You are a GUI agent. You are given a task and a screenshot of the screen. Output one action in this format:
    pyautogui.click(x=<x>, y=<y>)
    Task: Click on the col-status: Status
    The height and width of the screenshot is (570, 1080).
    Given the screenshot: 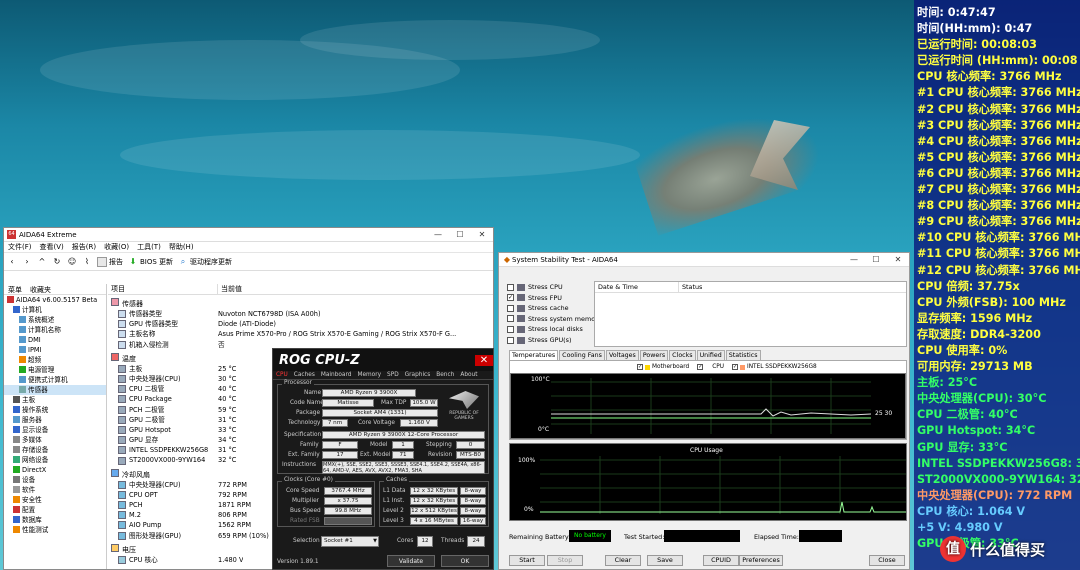 What is the action you would take?
    pyautogui.click(x=690, y=287)
    